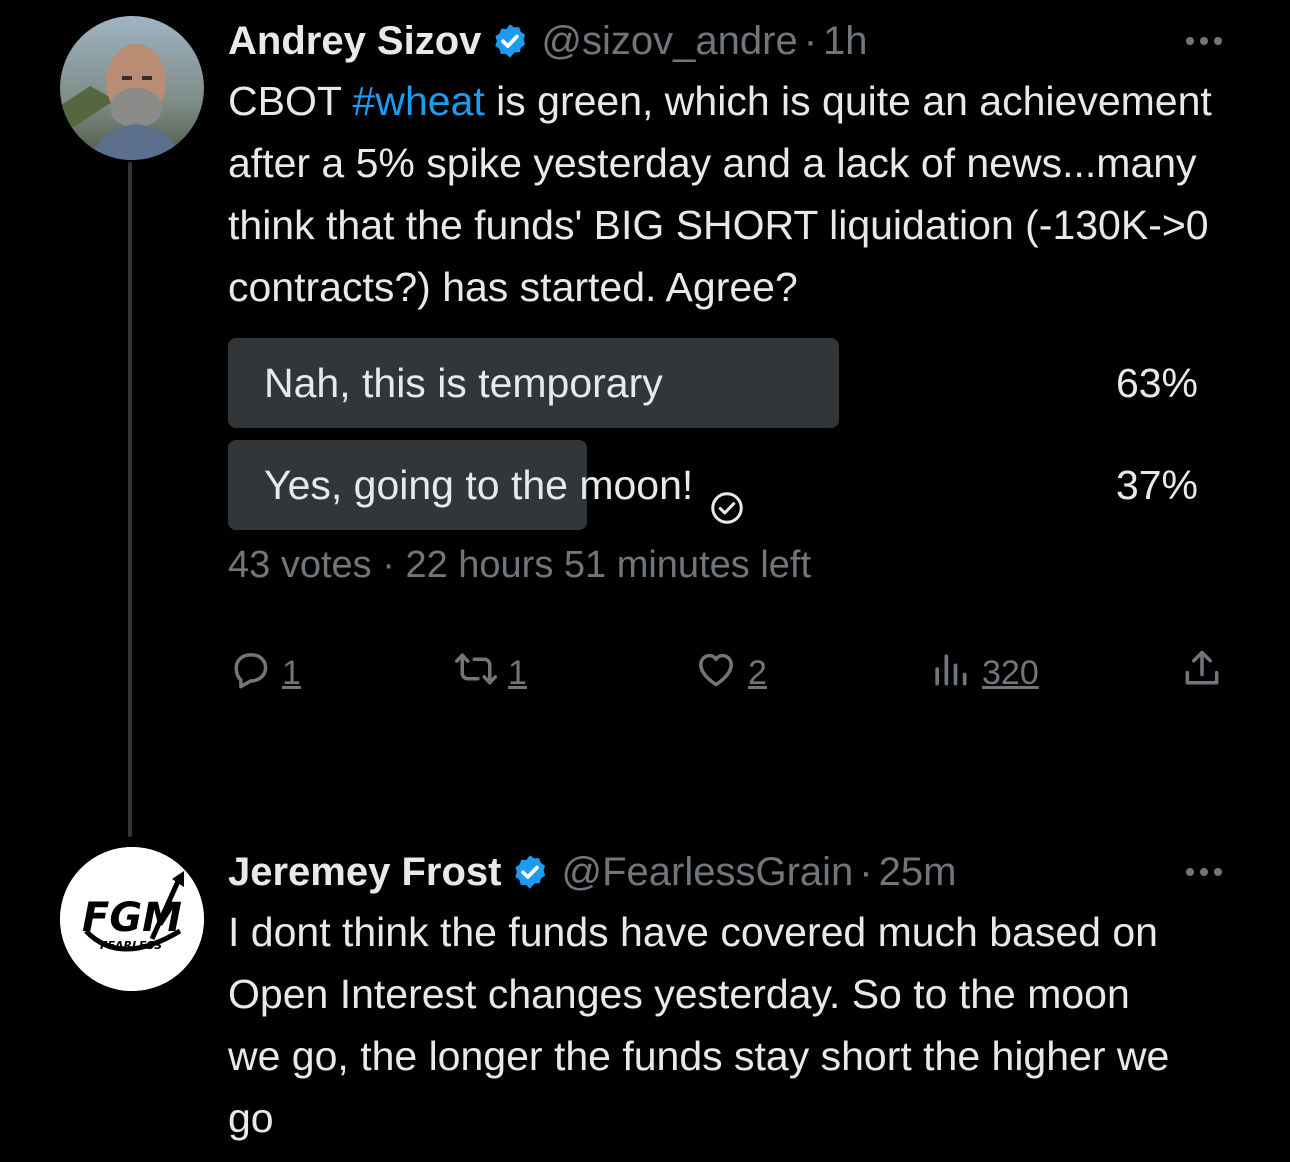  I want to click on poll-option: Nah, this is temporary 63%, so click(713, 383).